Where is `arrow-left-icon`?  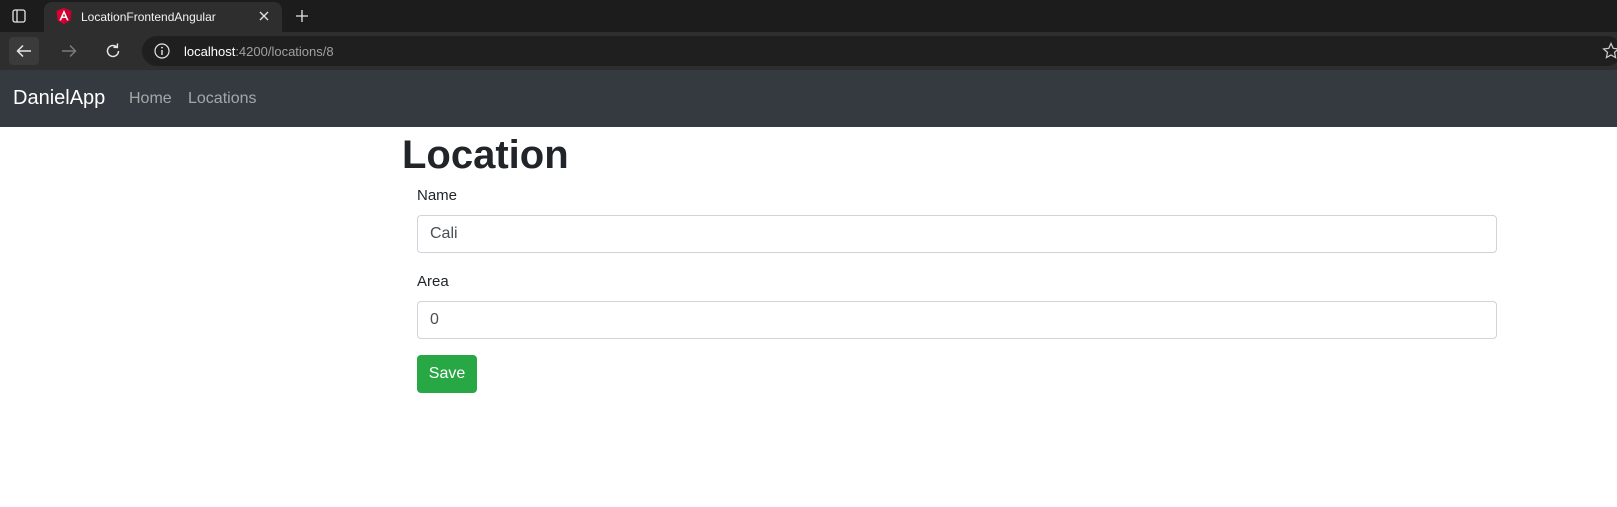 arrow-left-icon is located at coordinates (23, 51).